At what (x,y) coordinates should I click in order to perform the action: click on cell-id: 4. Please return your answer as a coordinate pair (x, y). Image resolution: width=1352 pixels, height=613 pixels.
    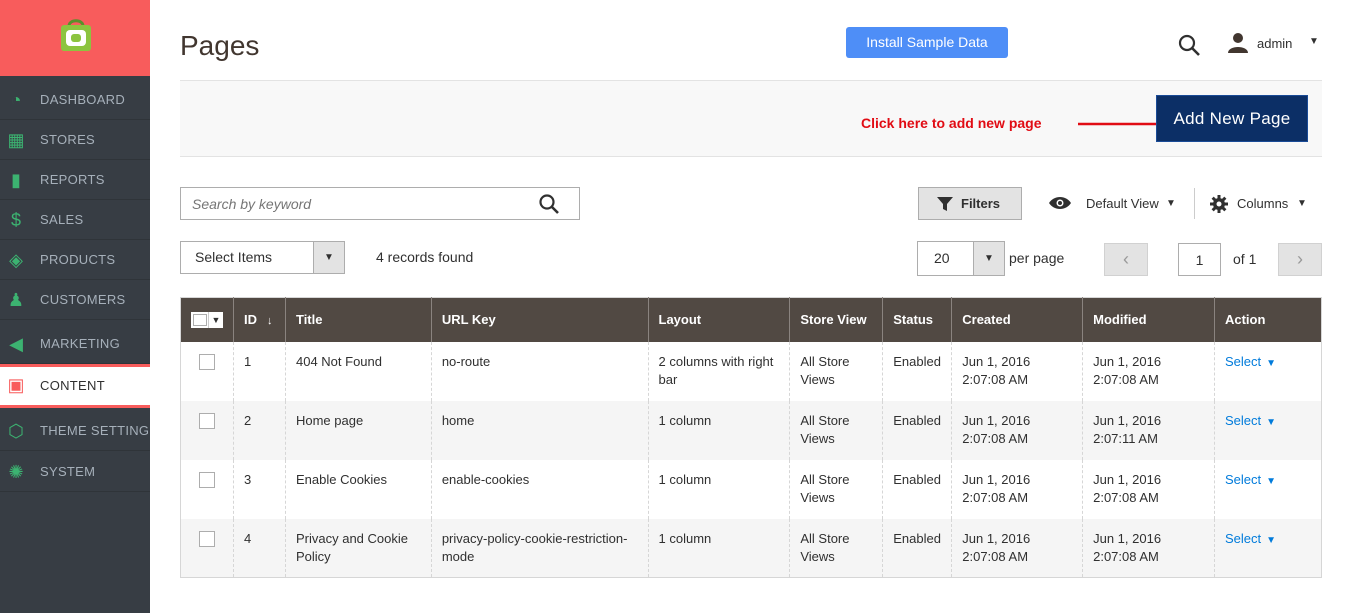
    Looking at the image, I should click on (259, 548).